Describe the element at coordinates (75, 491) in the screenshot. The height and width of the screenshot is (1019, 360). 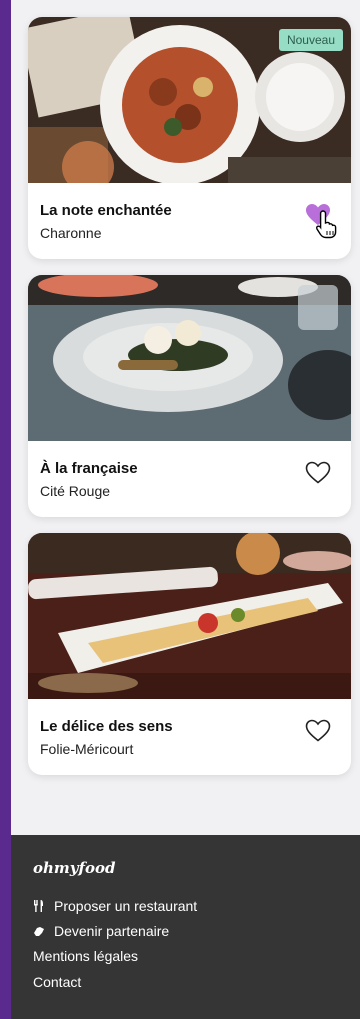
I see `restaurant-location: Cité Rouge` at that location.